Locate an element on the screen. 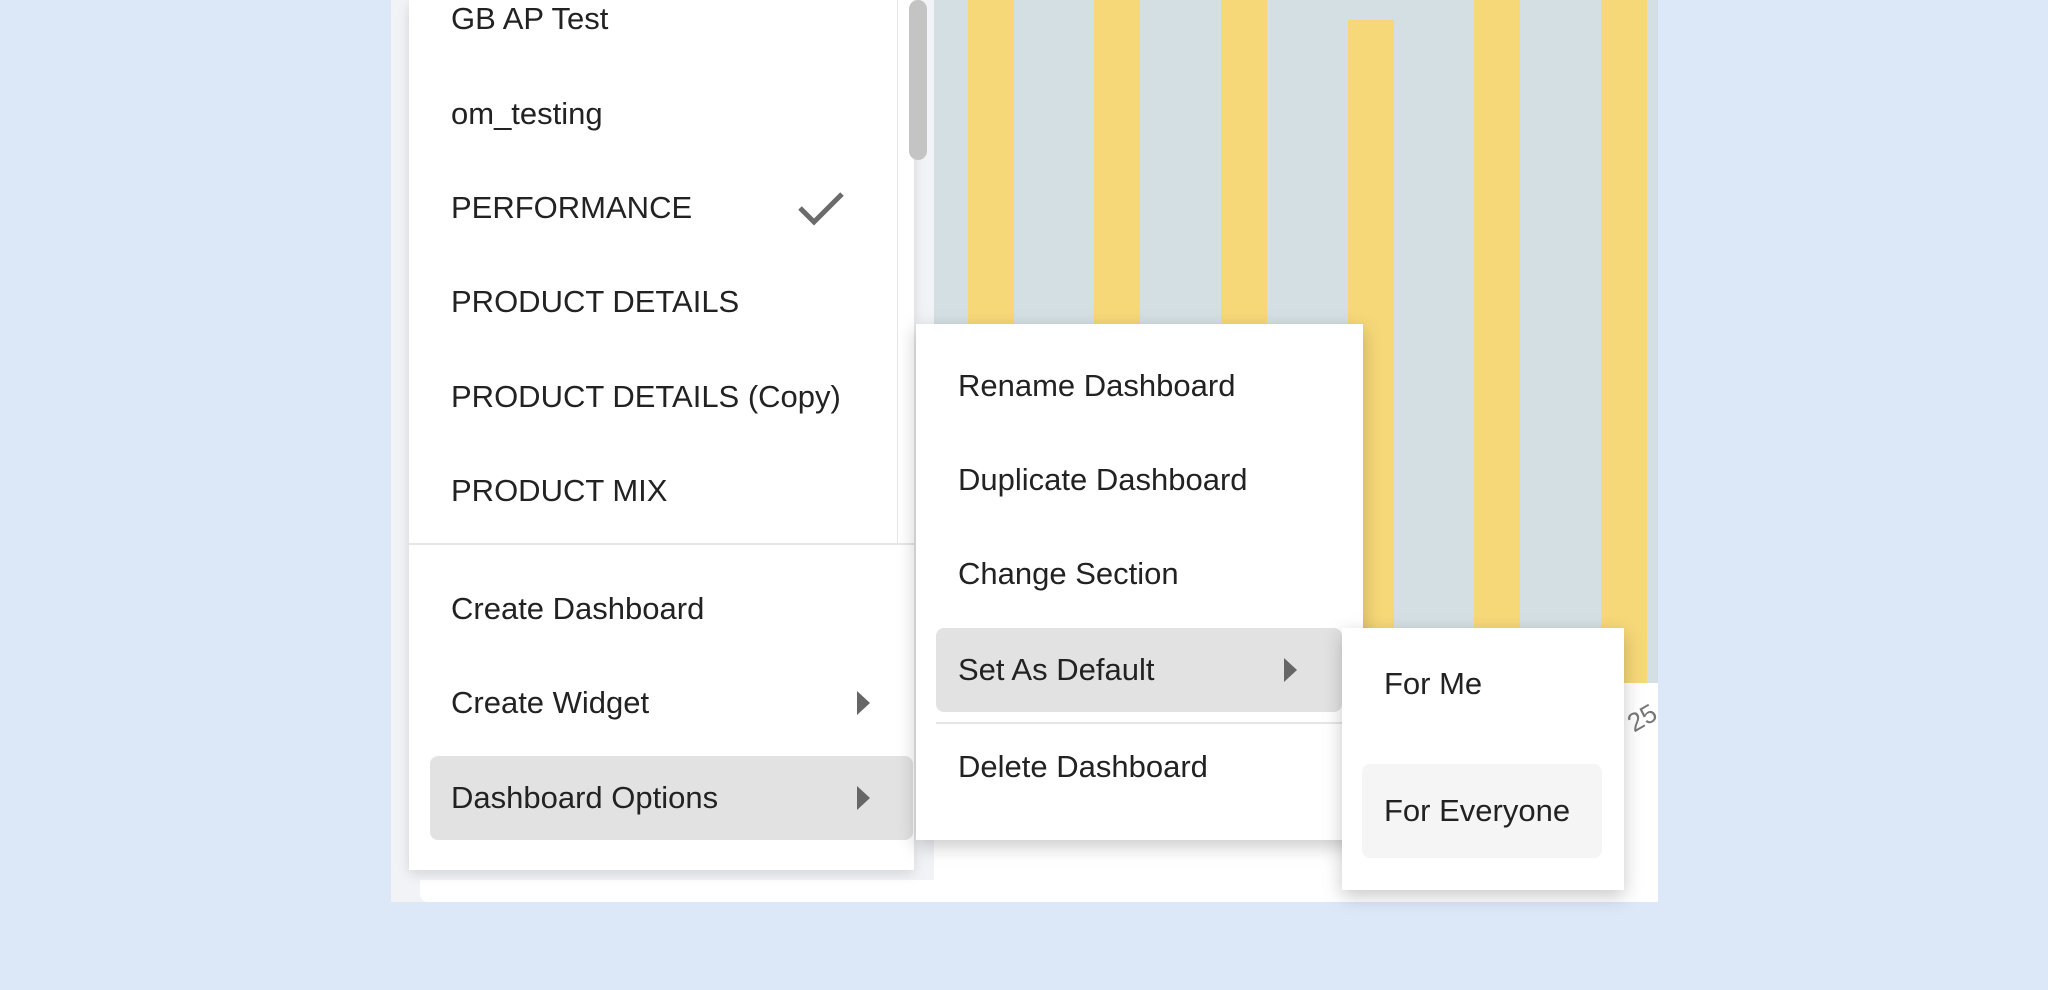 Image resolution: width=2048 pixels, height=990 pixels. dashboard-options-button: Dashboard Options is located at coordinates (671, 798).